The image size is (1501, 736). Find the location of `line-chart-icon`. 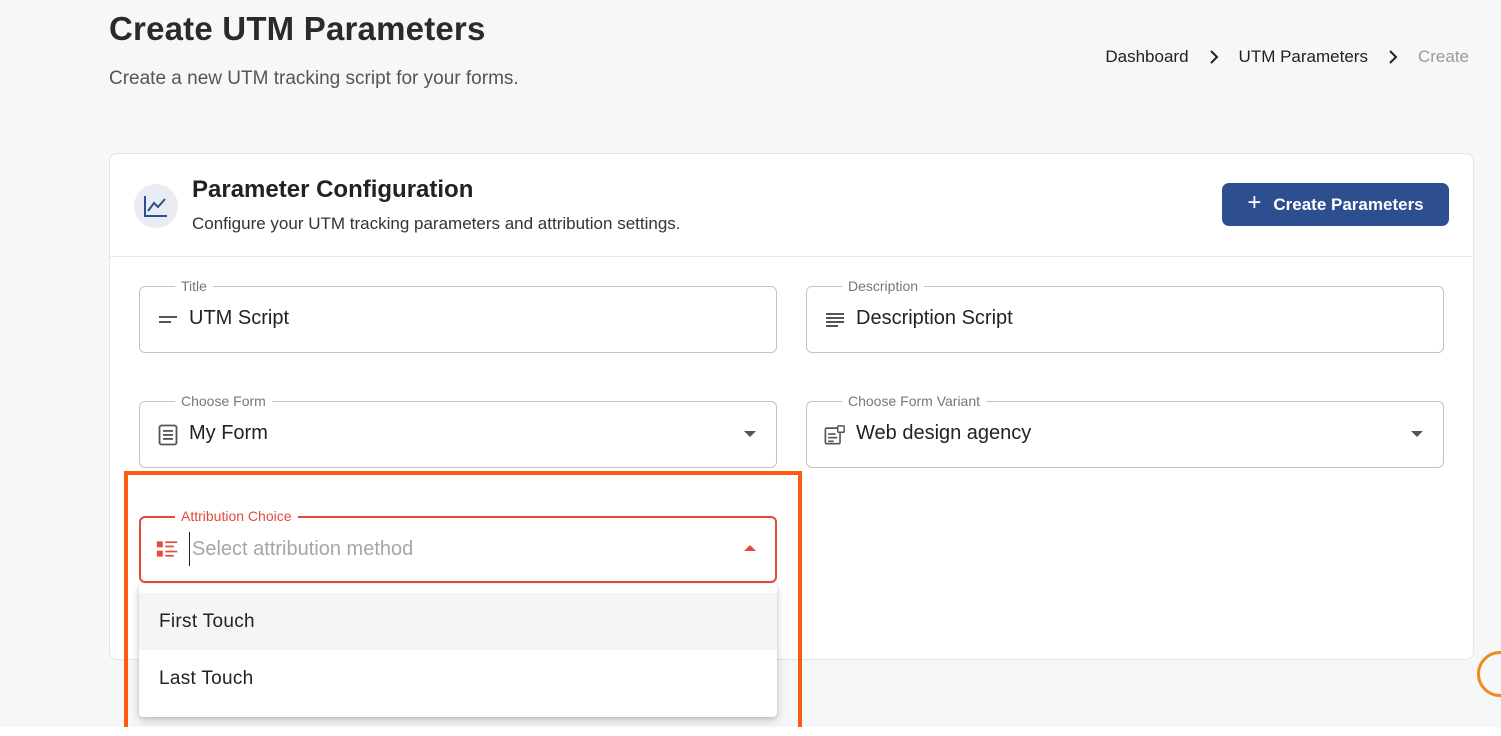

line-chart-icon is located at coordinates (156, 206).